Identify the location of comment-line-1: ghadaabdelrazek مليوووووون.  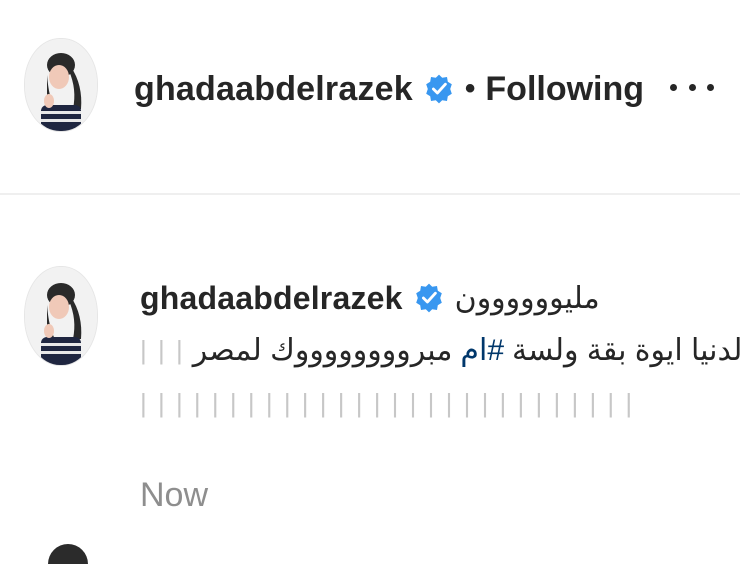
(370, 298).